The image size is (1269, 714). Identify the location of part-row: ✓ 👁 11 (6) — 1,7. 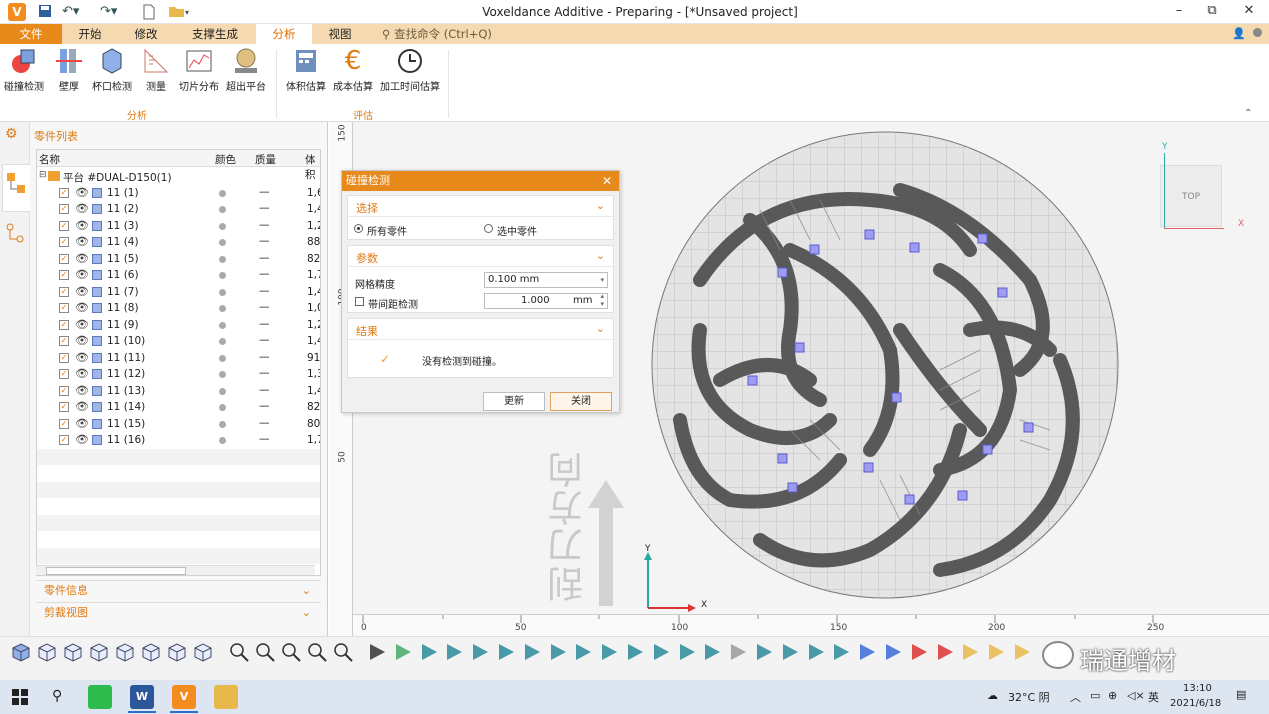
(178, 275).